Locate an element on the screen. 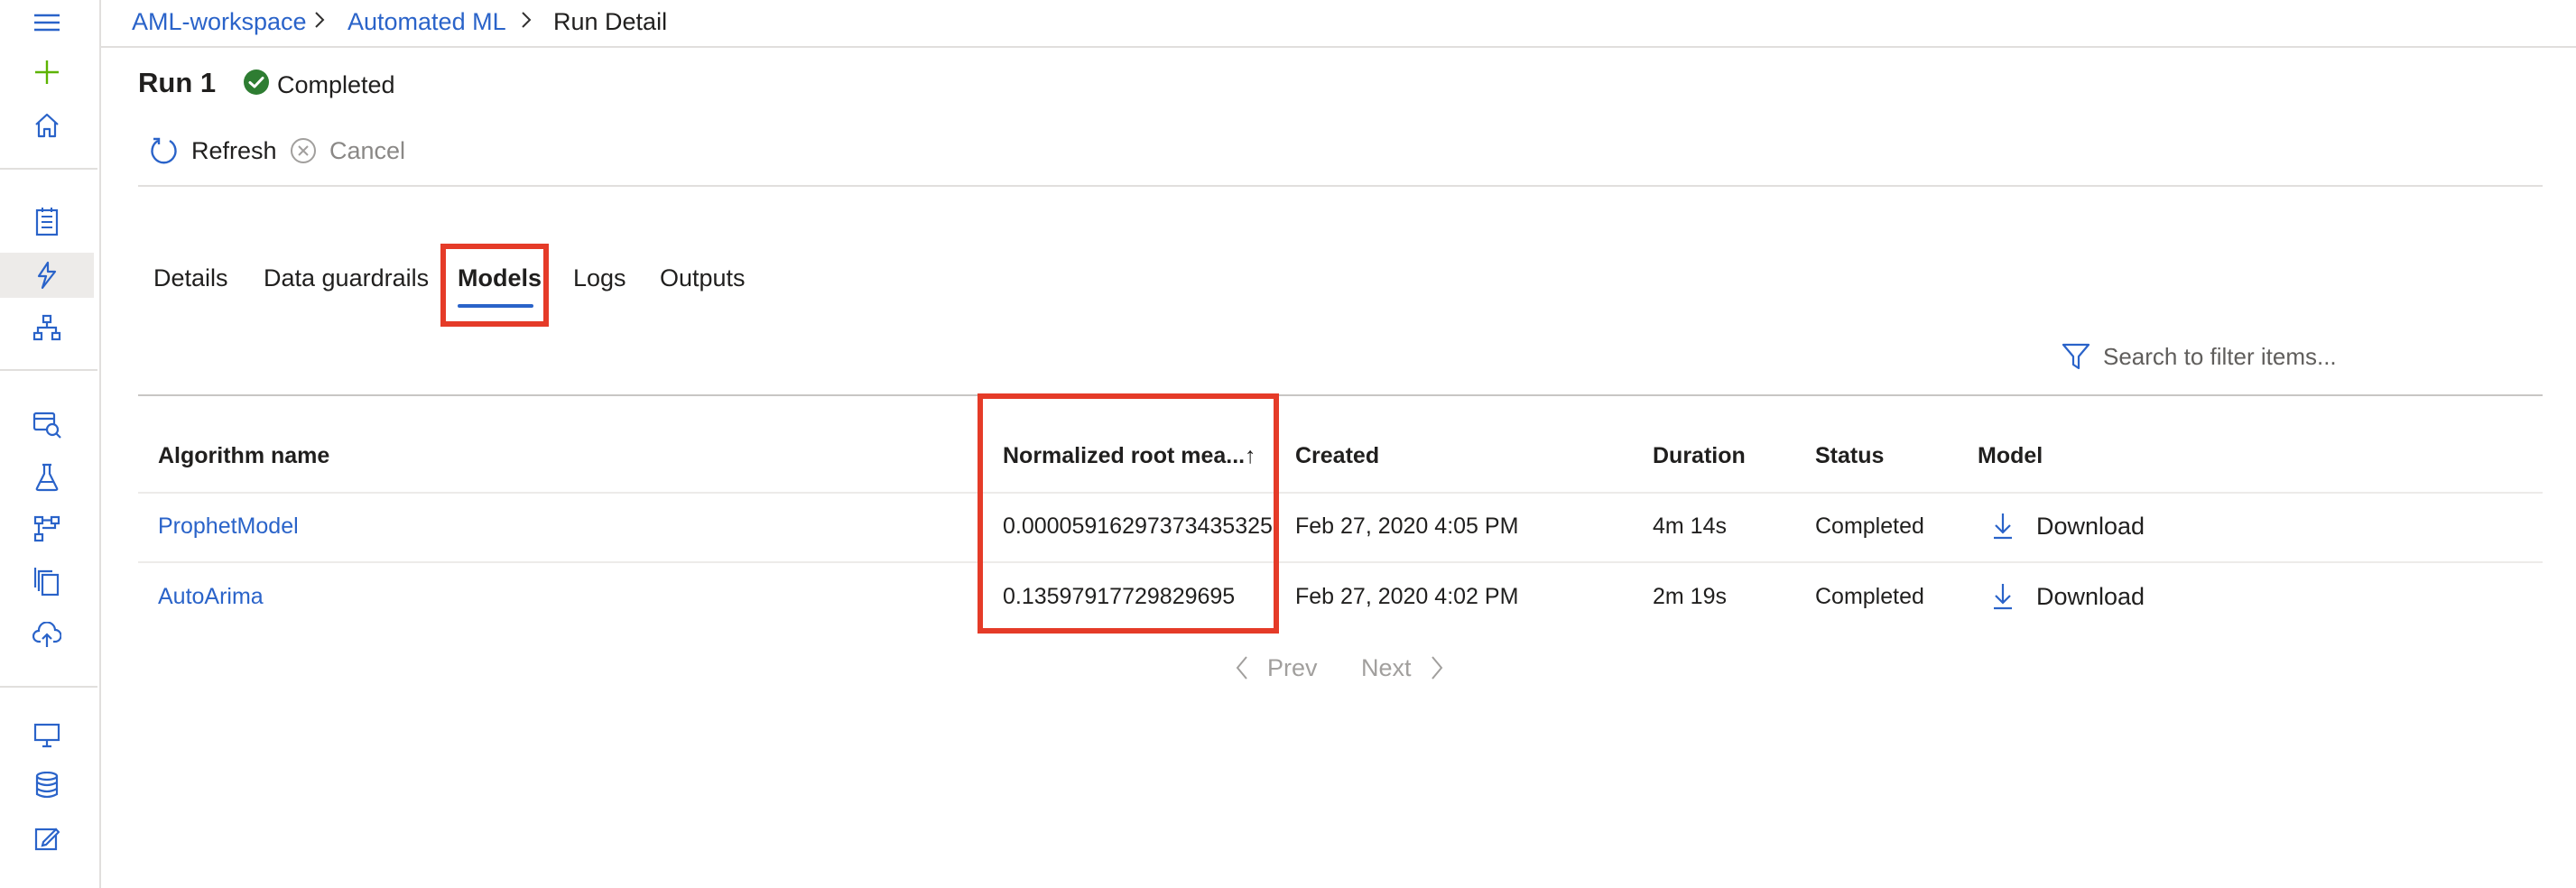  column-header-created: Created is located at coordinates (1337, 455).